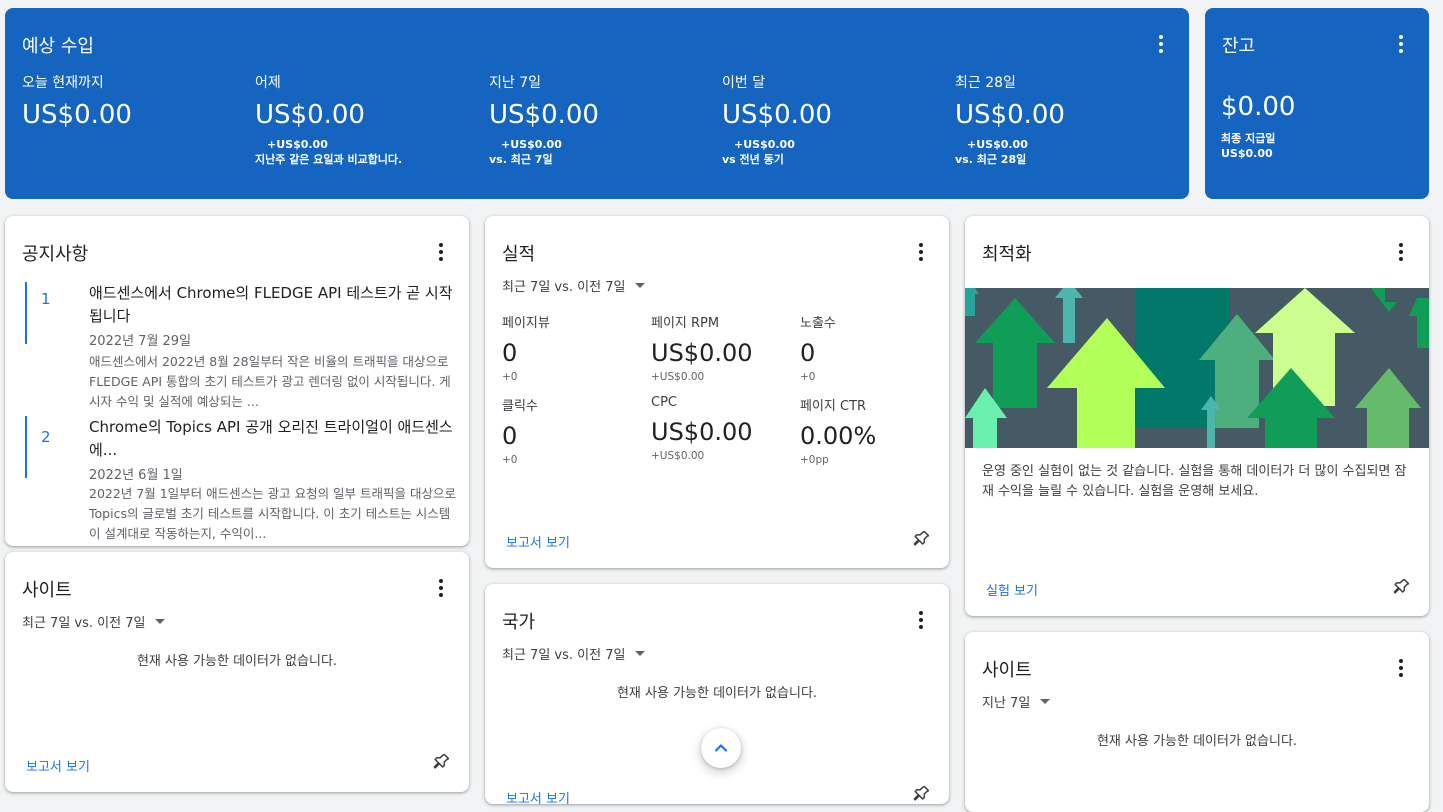 The width and height of the screenshot is (1443, 812). I want to click on perf-value: 0, so click(510, 436).